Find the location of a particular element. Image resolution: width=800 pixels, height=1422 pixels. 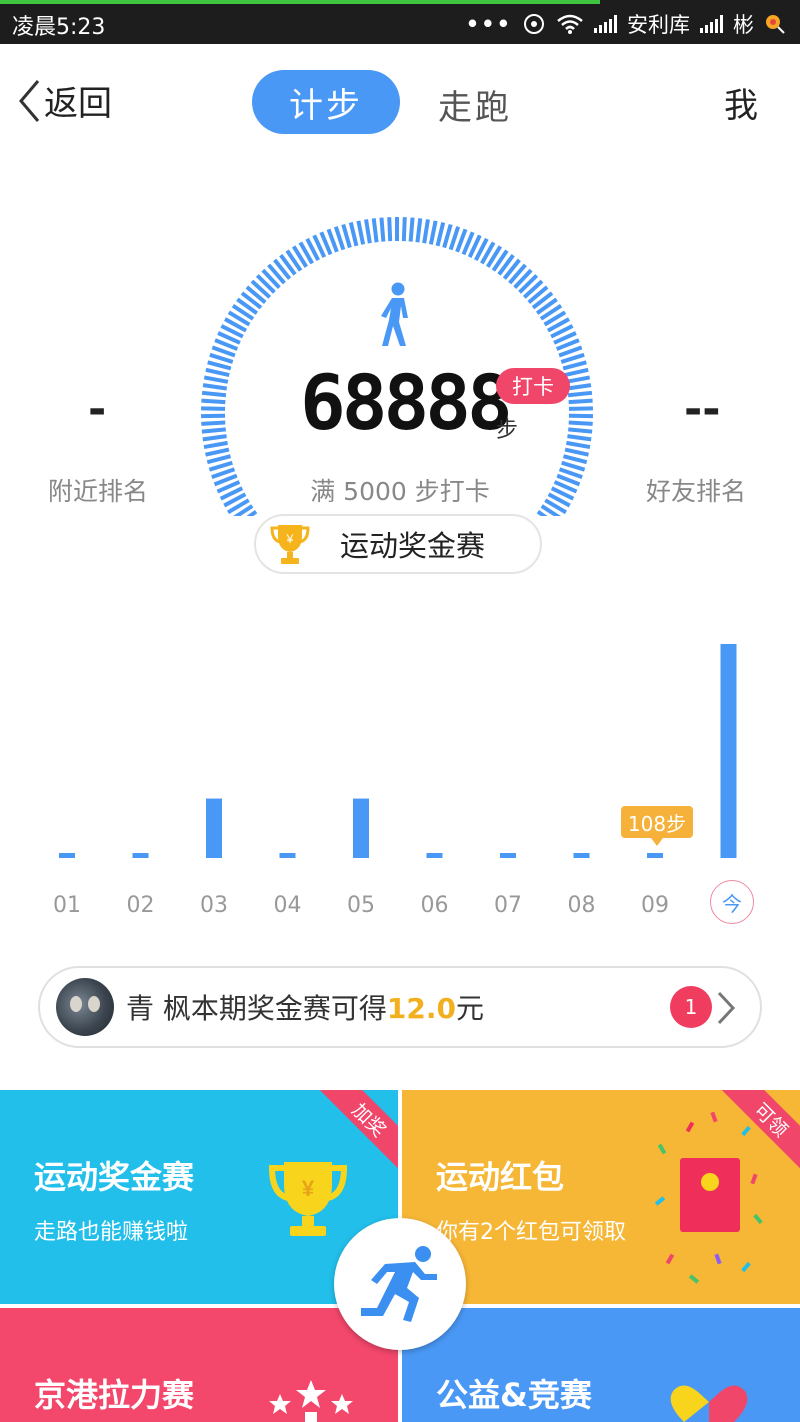

friends-rank-value: -- is located at coordinates (702, 409).